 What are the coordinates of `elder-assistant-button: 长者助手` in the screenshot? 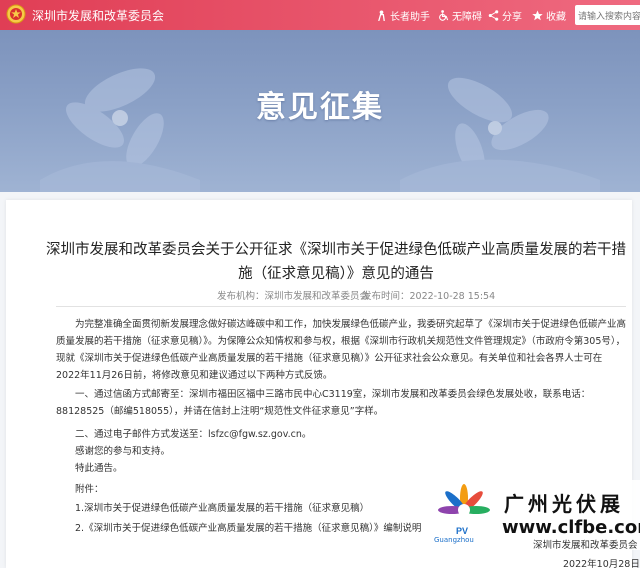 It's located at (403, 15).